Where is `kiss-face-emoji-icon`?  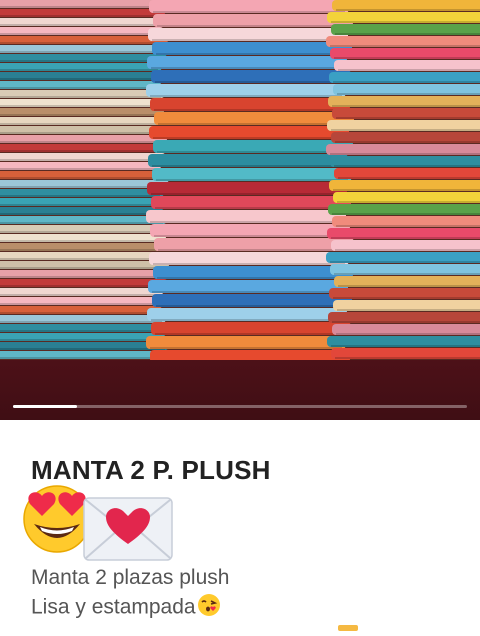 kiss-face-emoji-icon is located at coordinates (209, 608).